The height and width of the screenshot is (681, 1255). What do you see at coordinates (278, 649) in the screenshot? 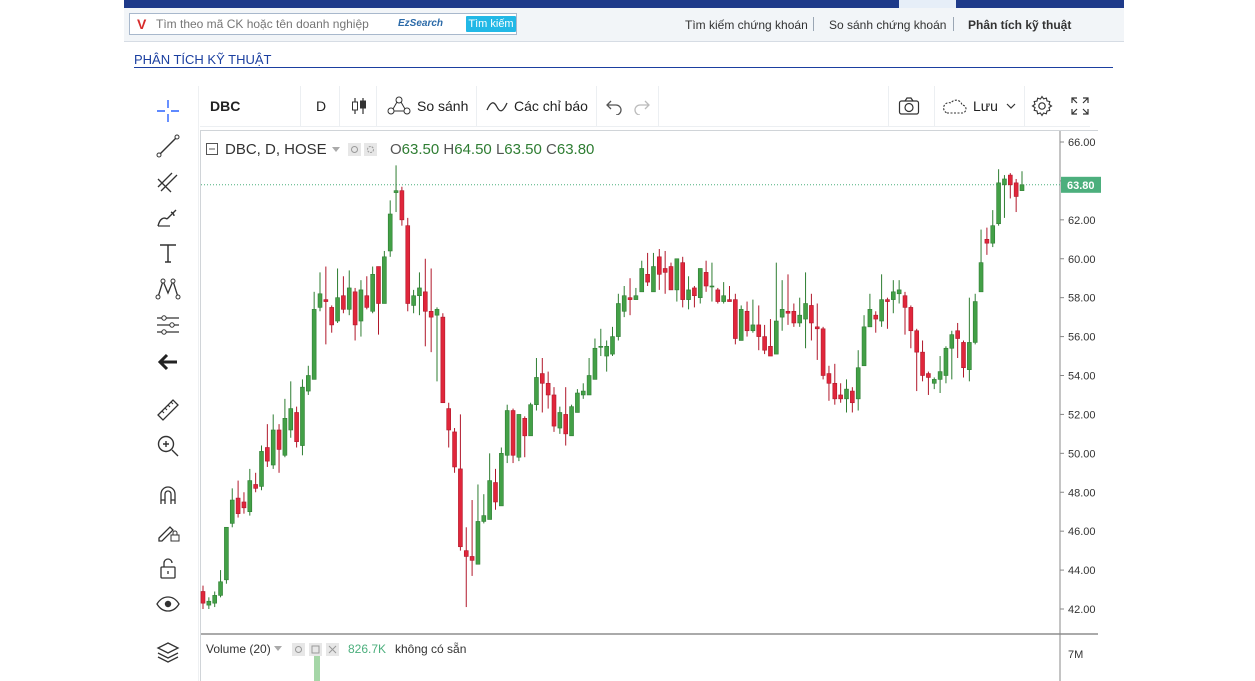
I see `volume-menu-caret-icon` at bounding box center [278, 649].